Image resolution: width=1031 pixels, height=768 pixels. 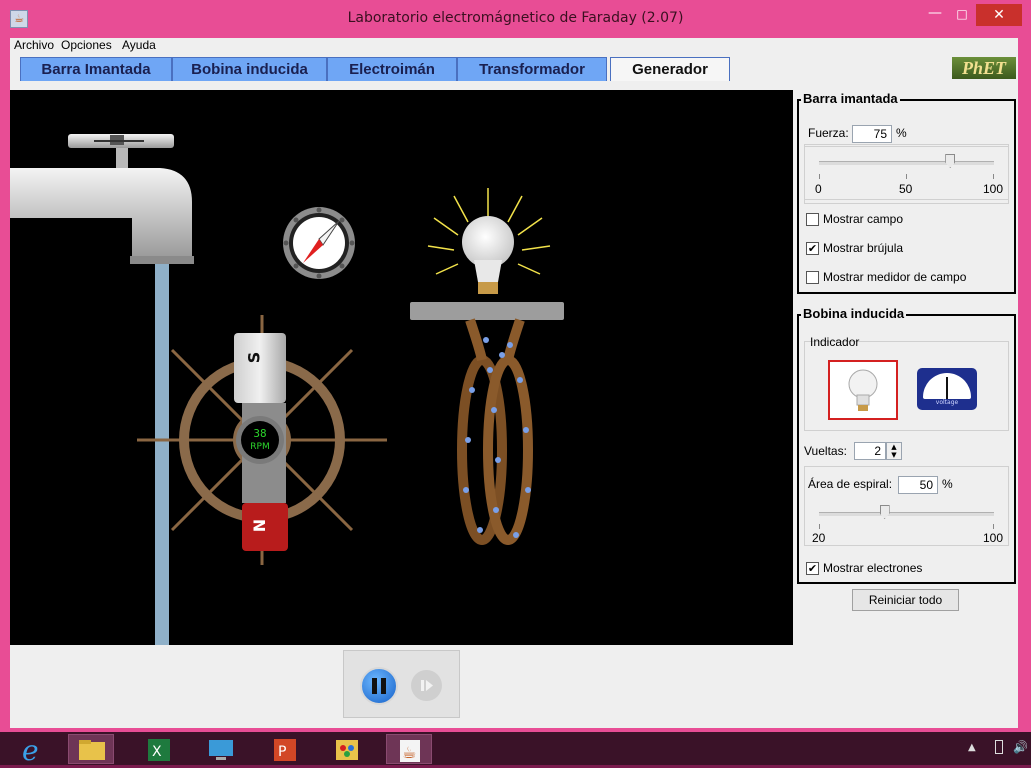 What do you see at coordinates (818, 189) in the screenshot?
I see `fuerza-min-label: 0` at bounding box center [818, 189].